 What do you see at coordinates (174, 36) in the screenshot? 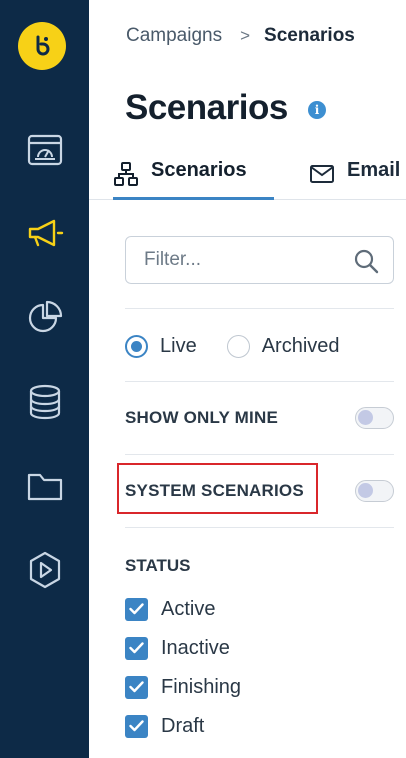
I see `breadcrumb-campaigns-link: Campaigns` at bounding box center [174, 36].